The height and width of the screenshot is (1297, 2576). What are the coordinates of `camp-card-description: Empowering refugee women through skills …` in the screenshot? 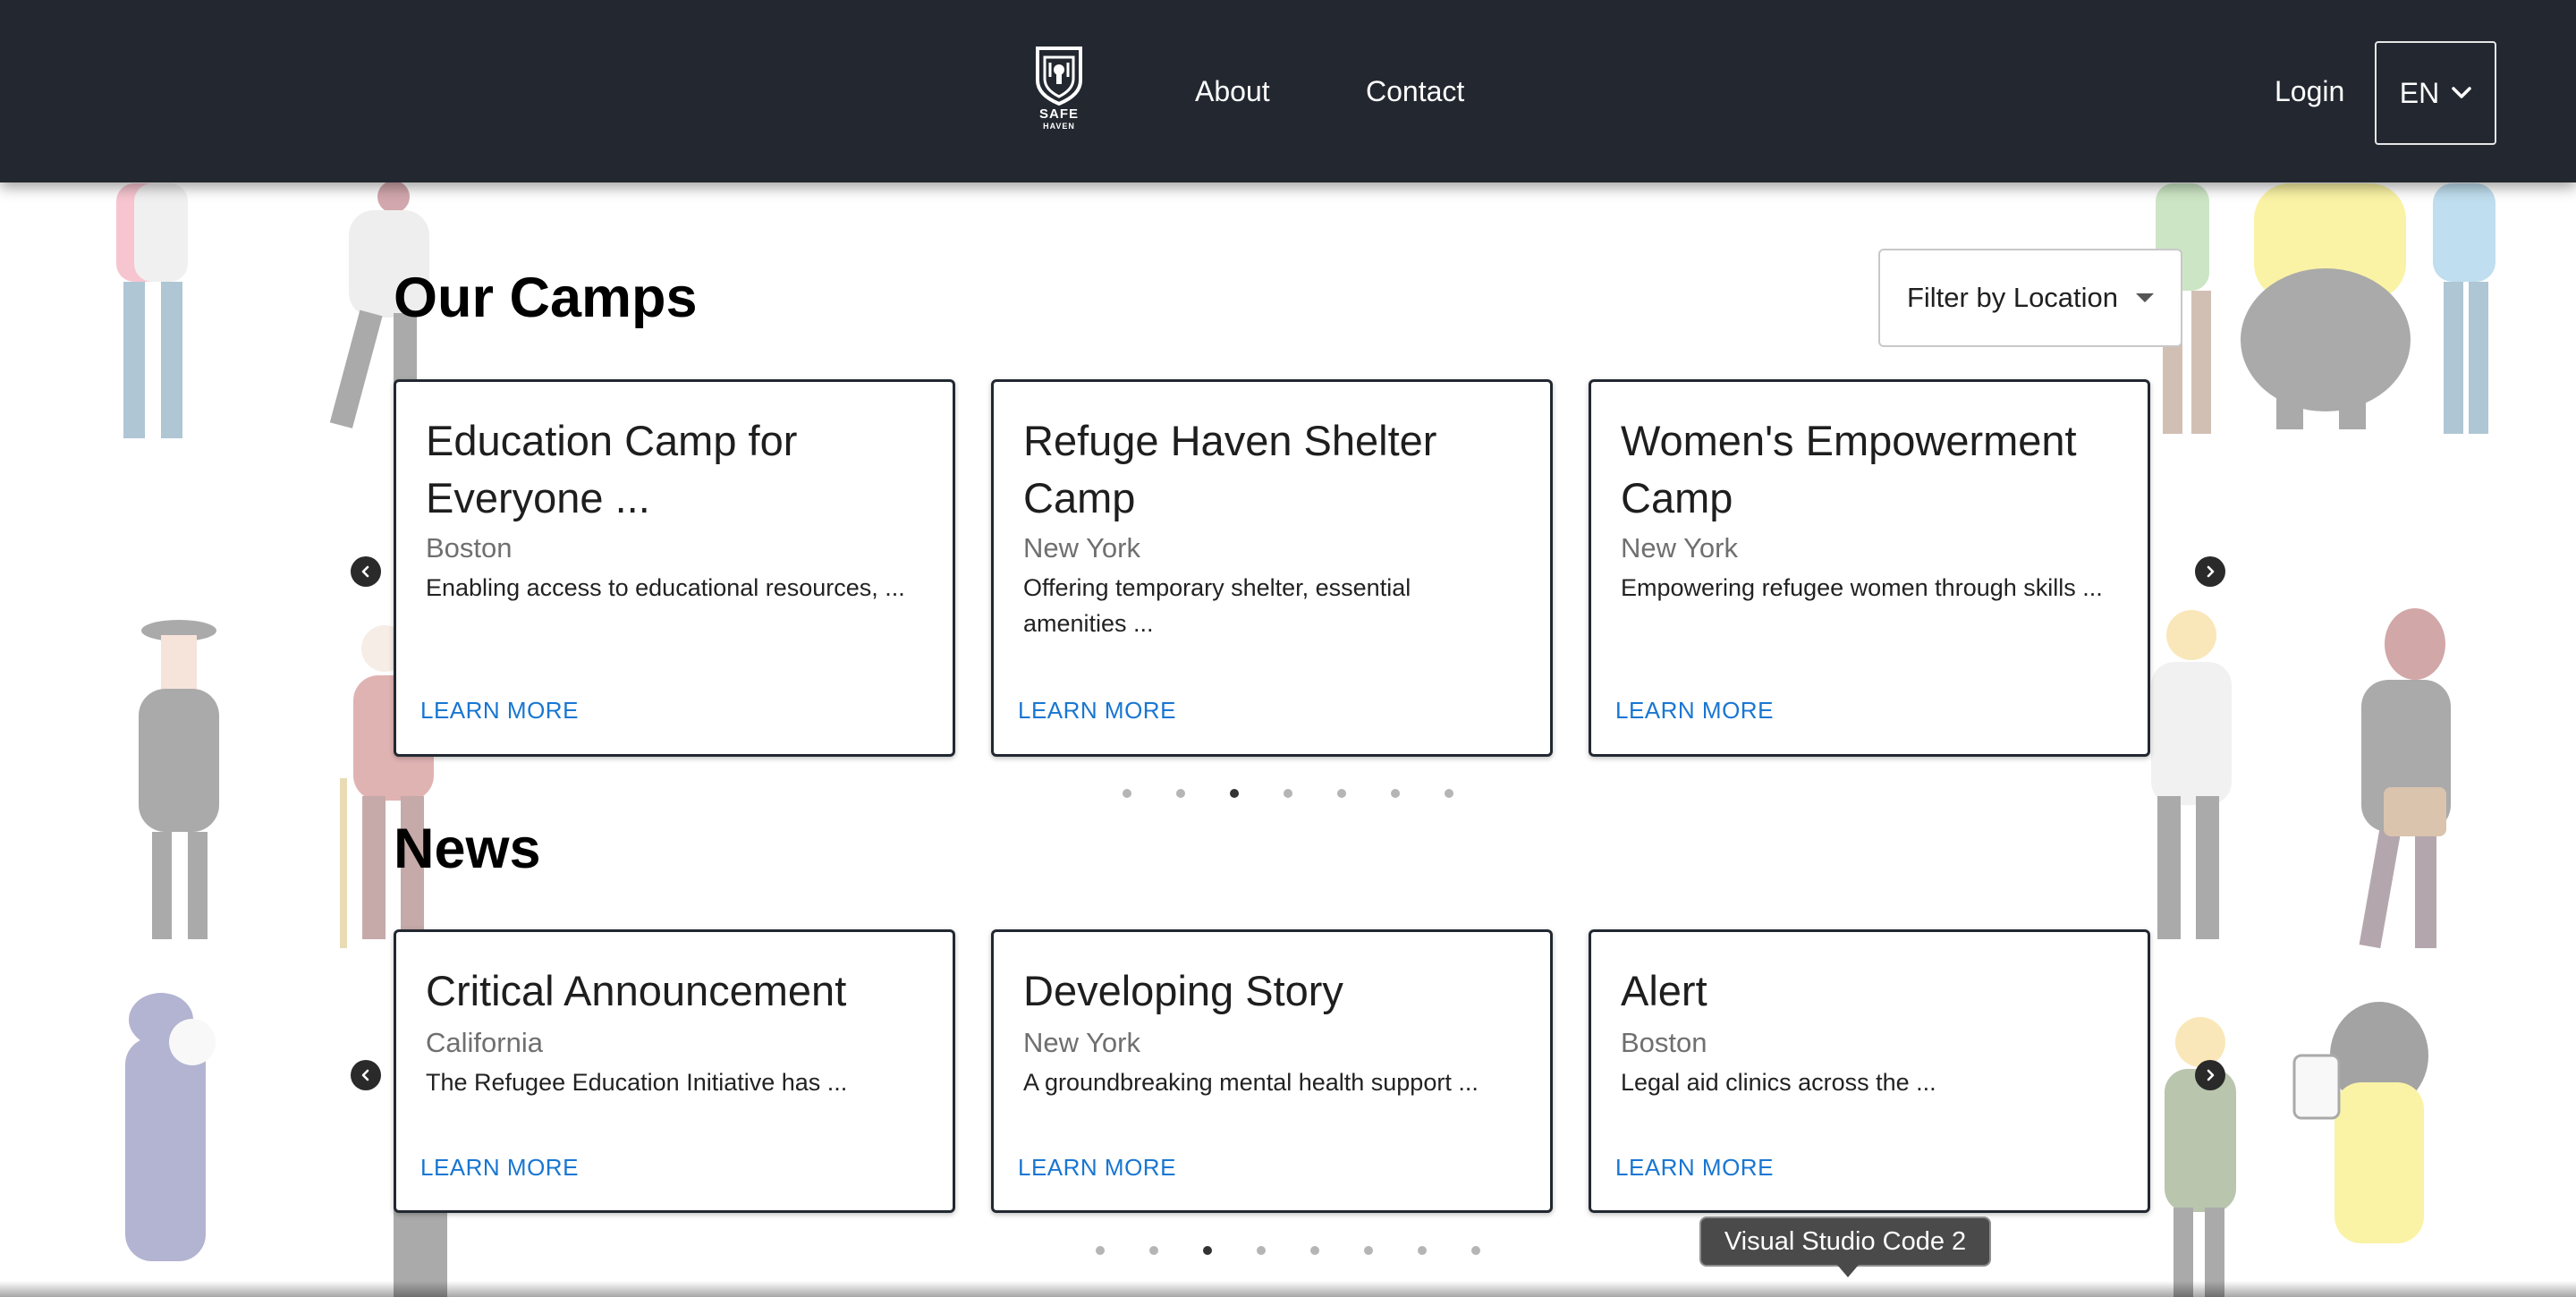 It's located at (1862, 587).